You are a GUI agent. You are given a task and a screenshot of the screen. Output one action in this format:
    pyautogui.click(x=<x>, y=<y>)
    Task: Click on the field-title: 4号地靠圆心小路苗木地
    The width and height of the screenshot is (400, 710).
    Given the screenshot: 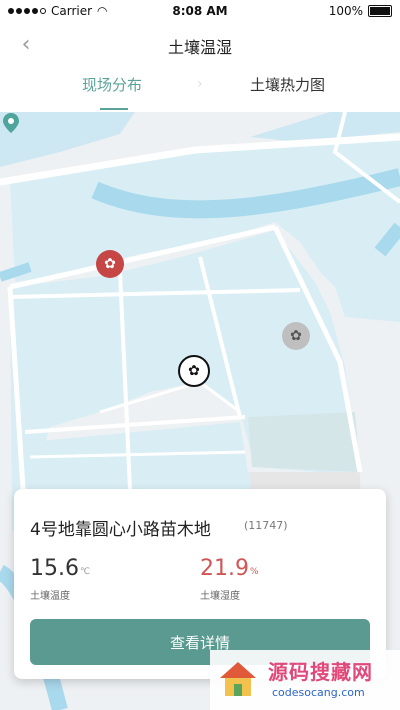 What is the action you would take?
    pyautogui.click(x=120, y=530)
    